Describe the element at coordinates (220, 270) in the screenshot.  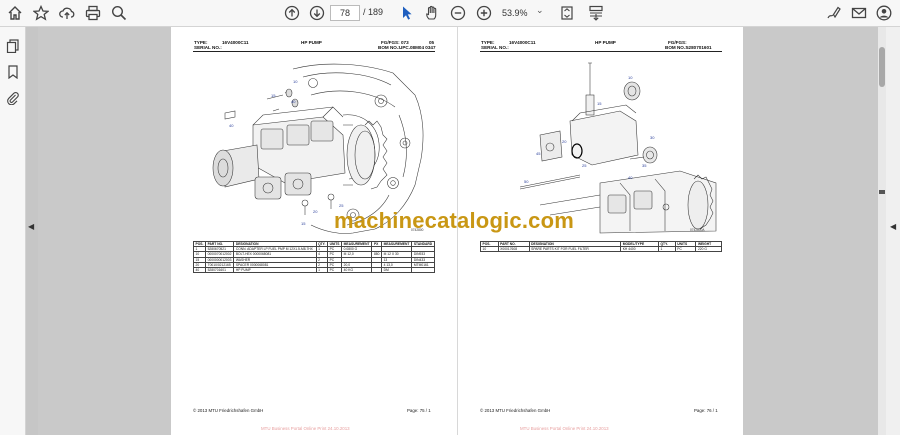
I see `table-cell: 5280701601` at that location.